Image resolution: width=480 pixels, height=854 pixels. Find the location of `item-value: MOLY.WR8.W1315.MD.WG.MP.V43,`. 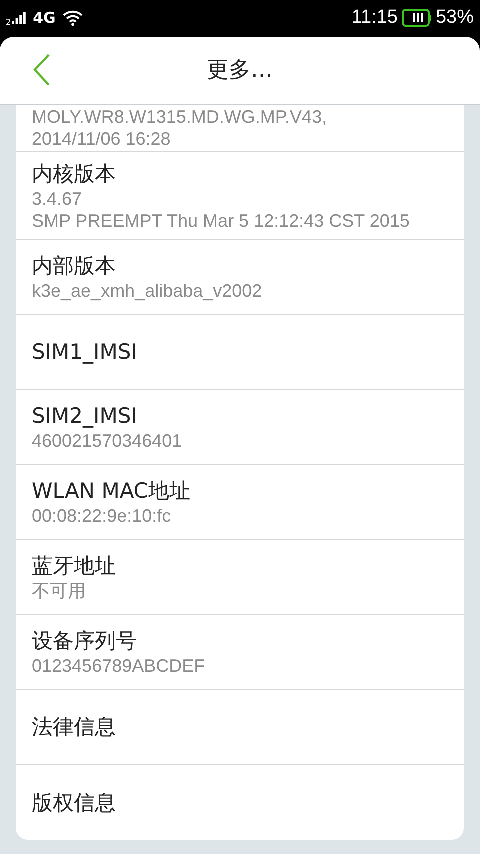

item-value: MOLY.WR8.W1315.MD.WG.MP.V43, is located at coordinates (180, 117).